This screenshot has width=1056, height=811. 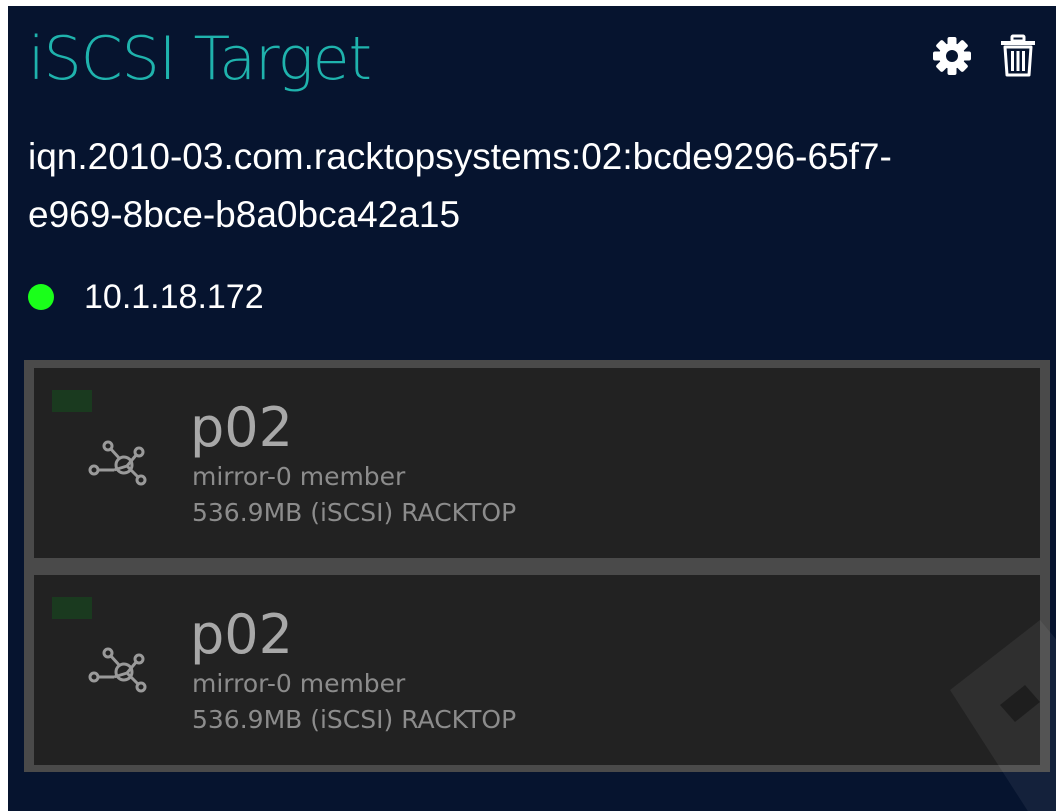 What do you see at coordinates (41, 297) in the screenshot?
I see `status-online-icon` at bounding box center [41, 297].